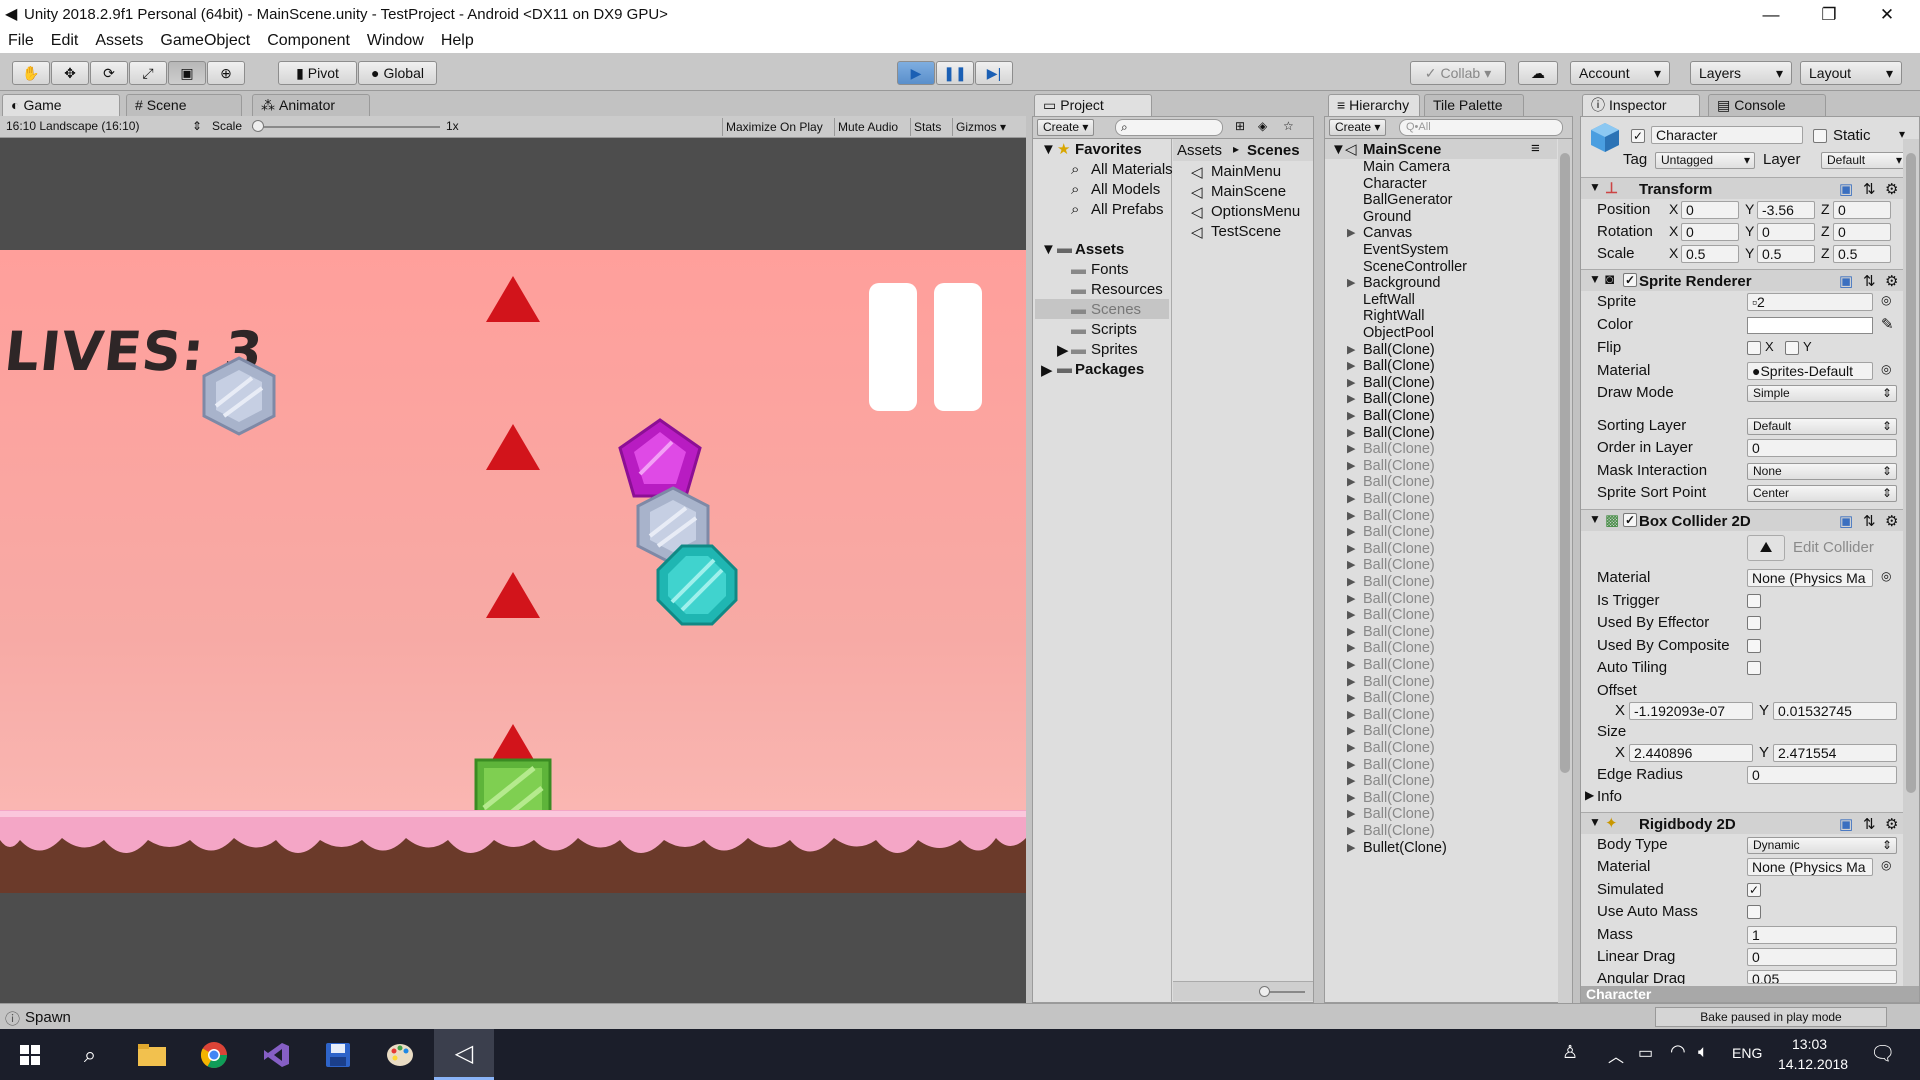  Describe the element at coordinates (1199, 150) in the screenshot. I see `breadcrumb-assets: Assets` at that location.